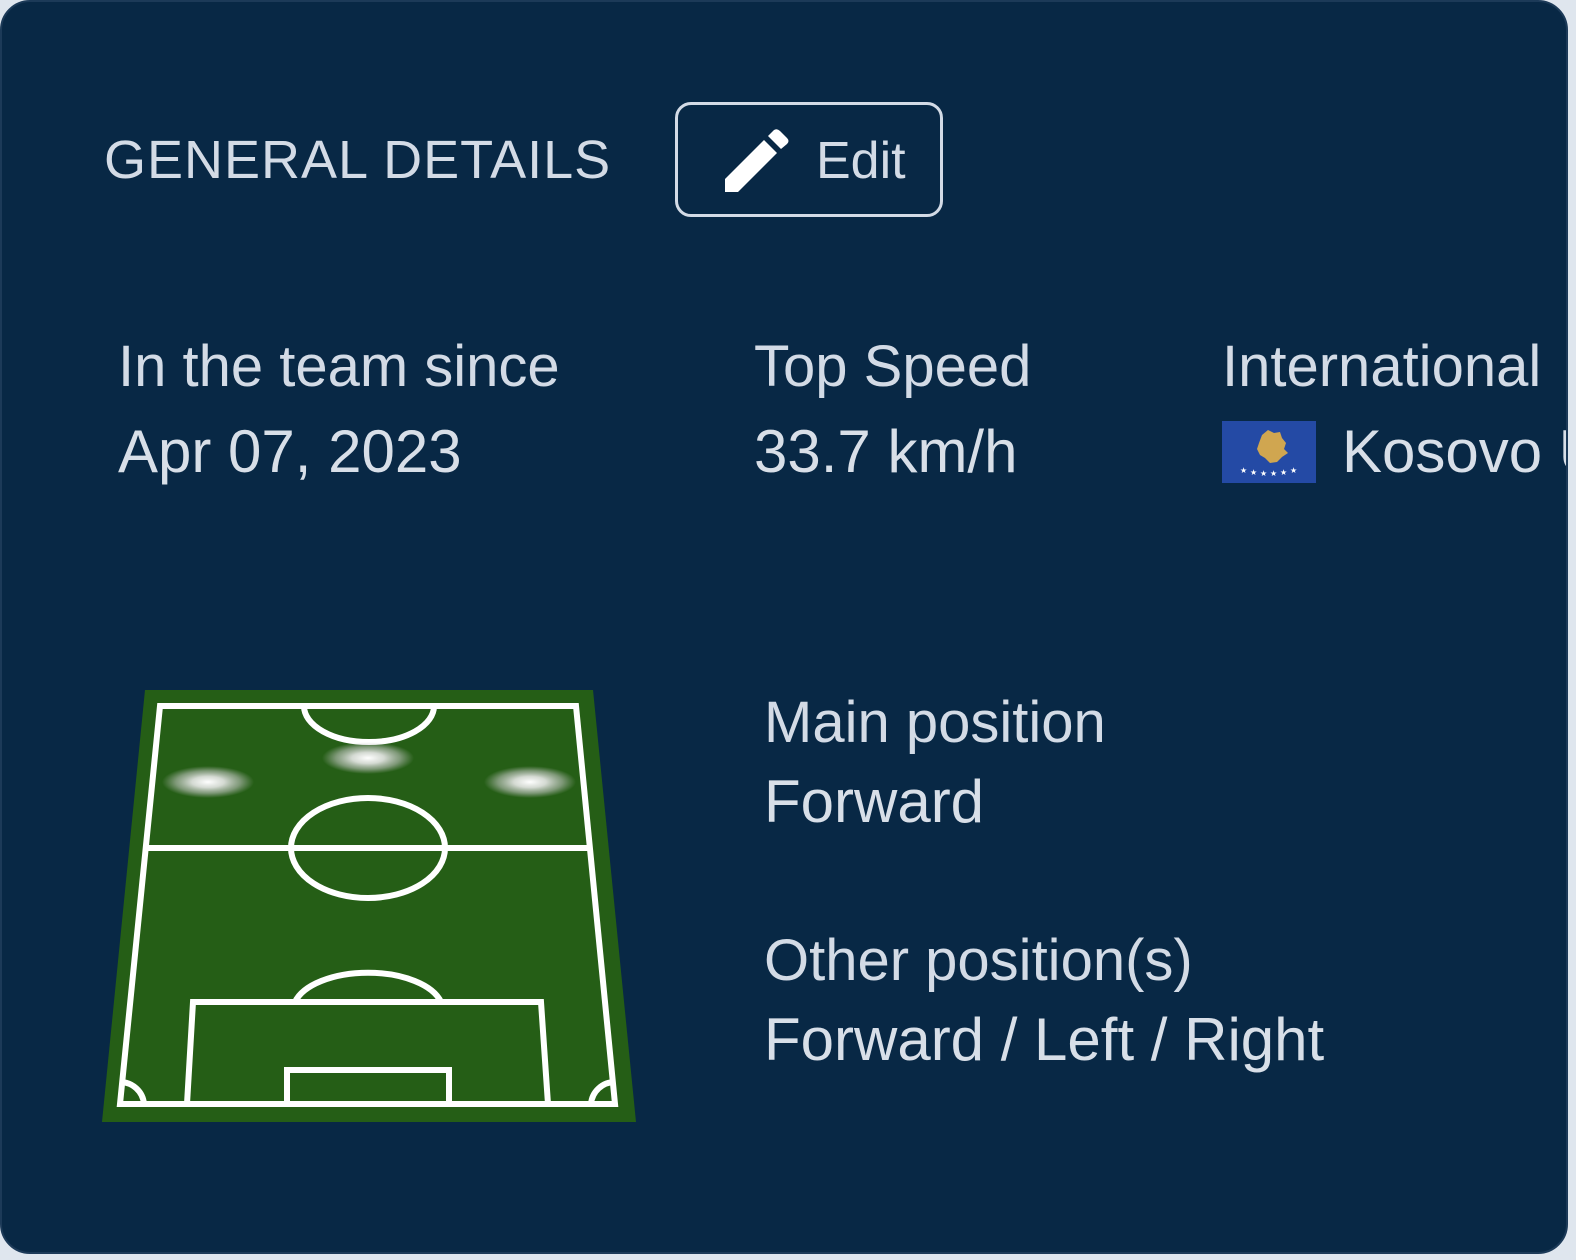 The height and width of the screenshot is (1260, 1576). I want to click on team-since-label: In the team since, so click(339, 366).